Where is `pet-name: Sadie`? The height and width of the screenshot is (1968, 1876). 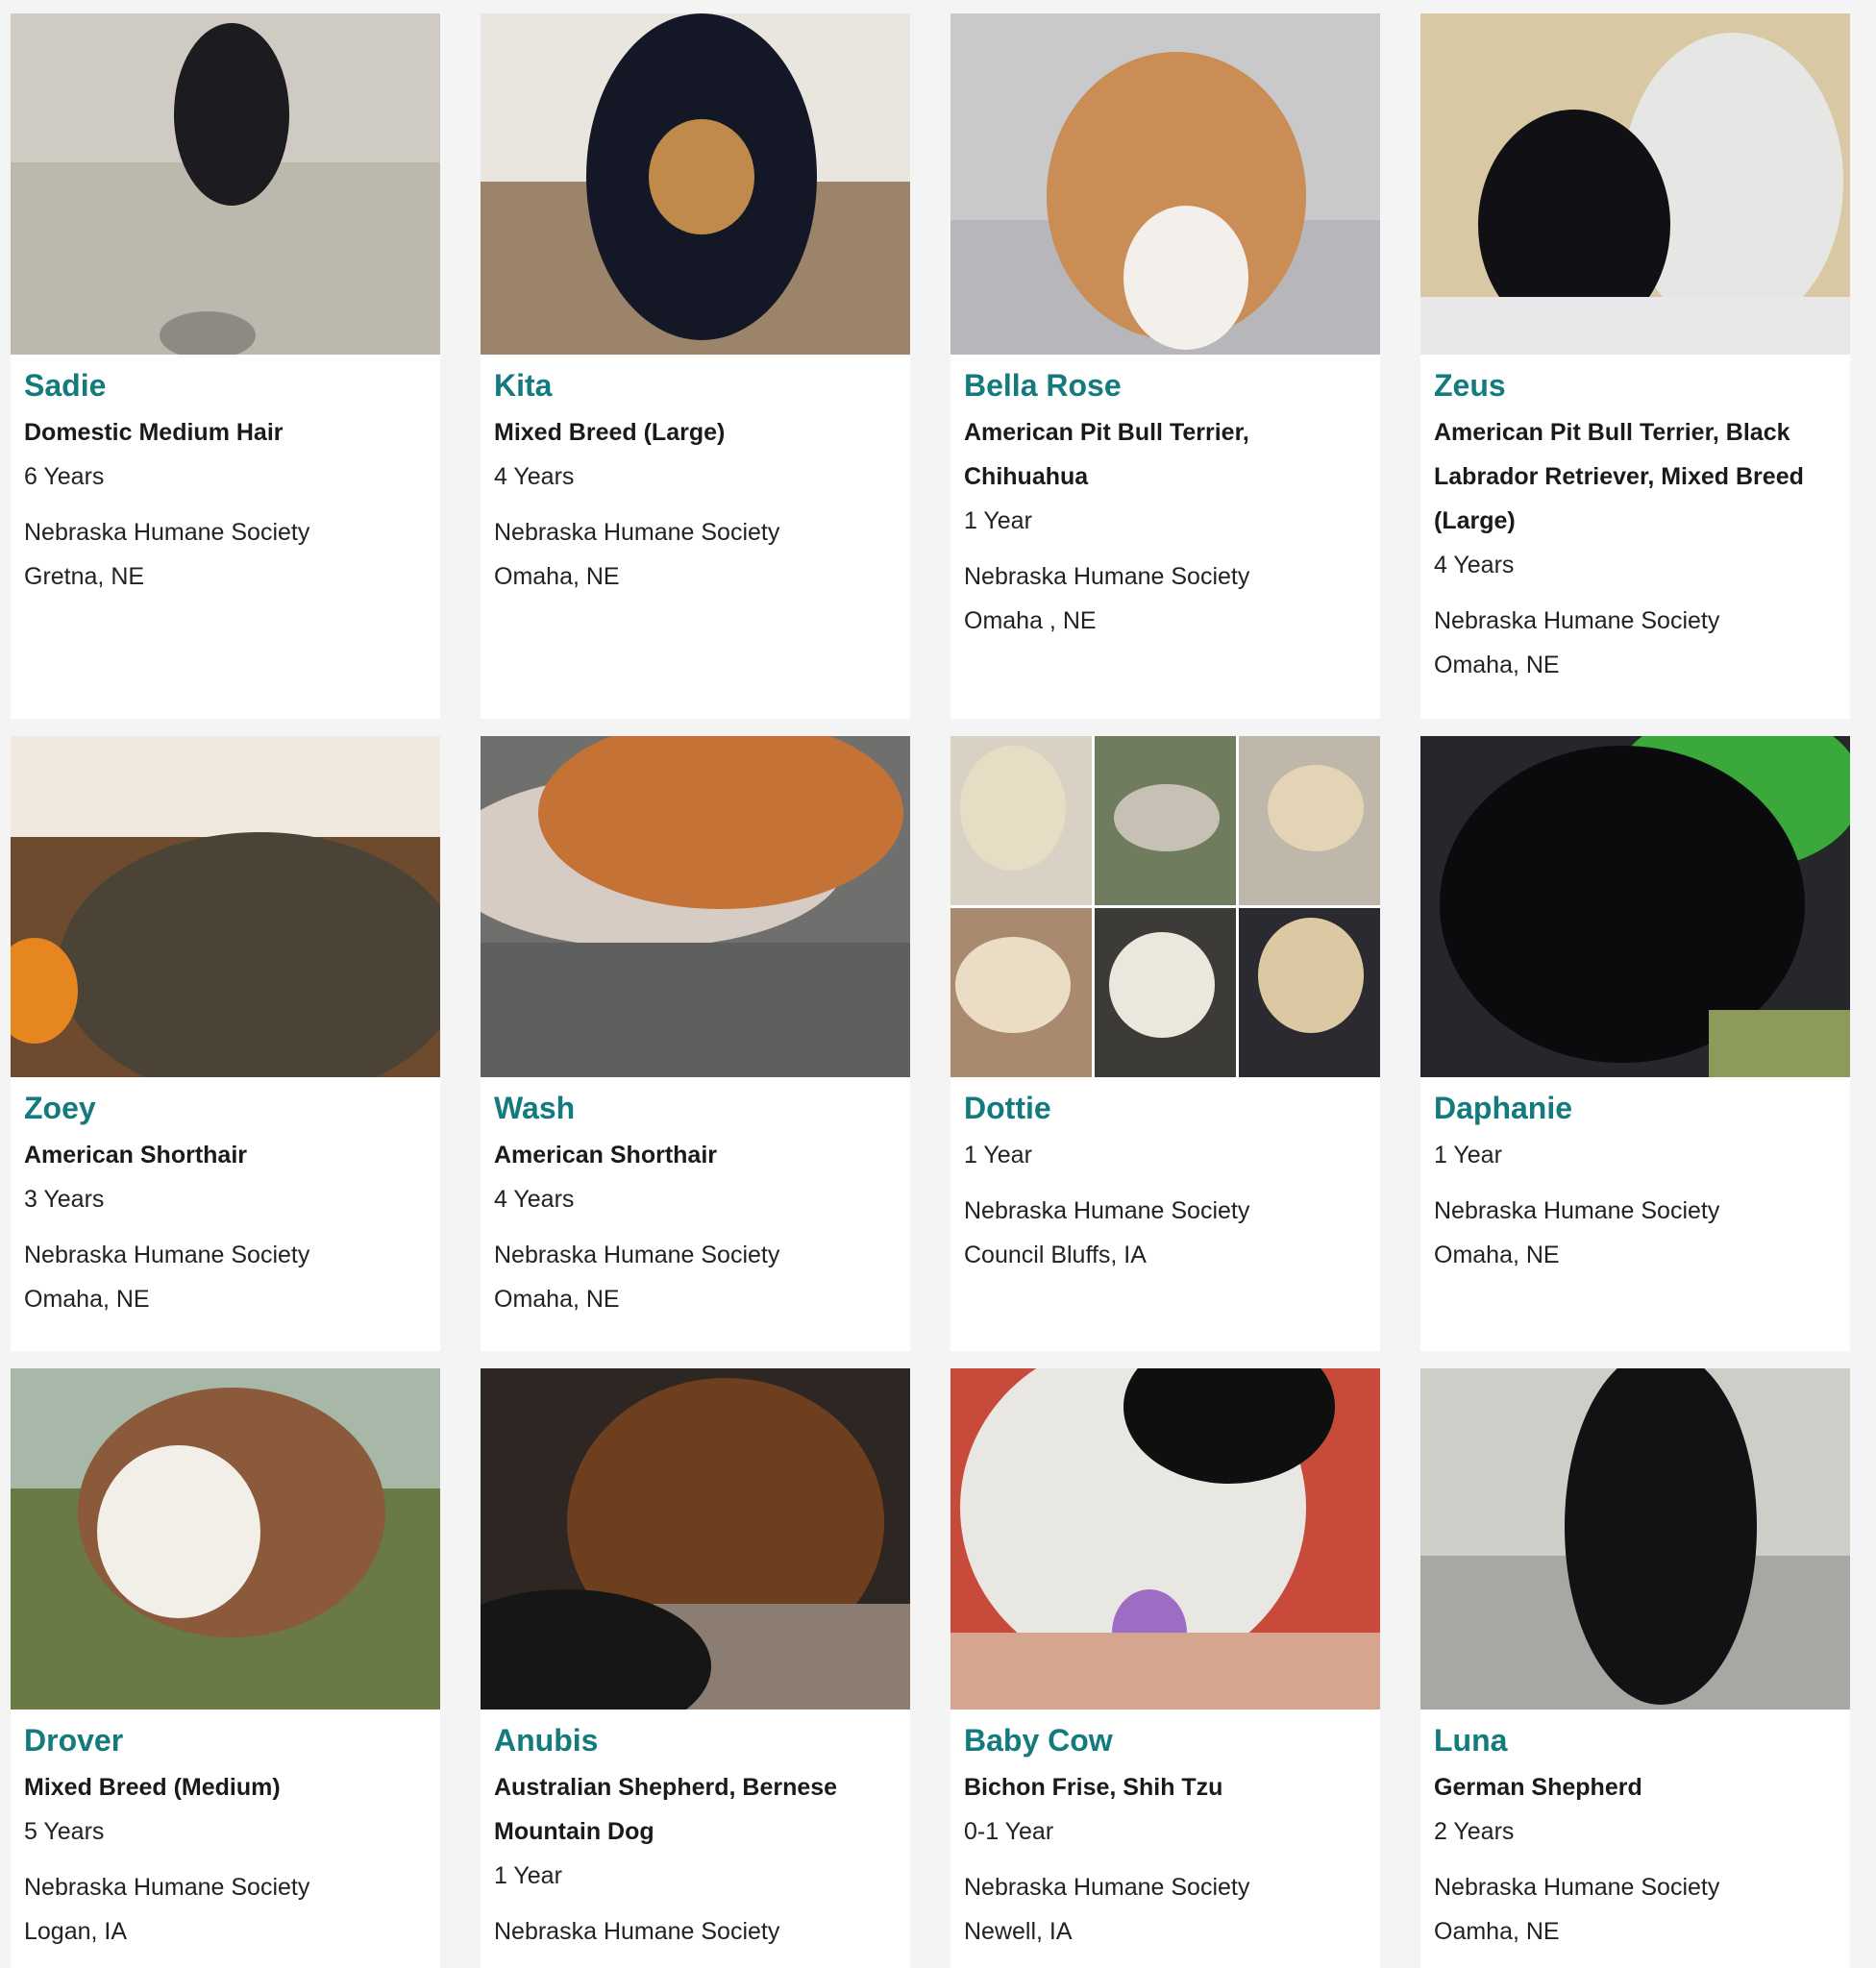
pet-name: Sadie is located at coordinates (226, 385).